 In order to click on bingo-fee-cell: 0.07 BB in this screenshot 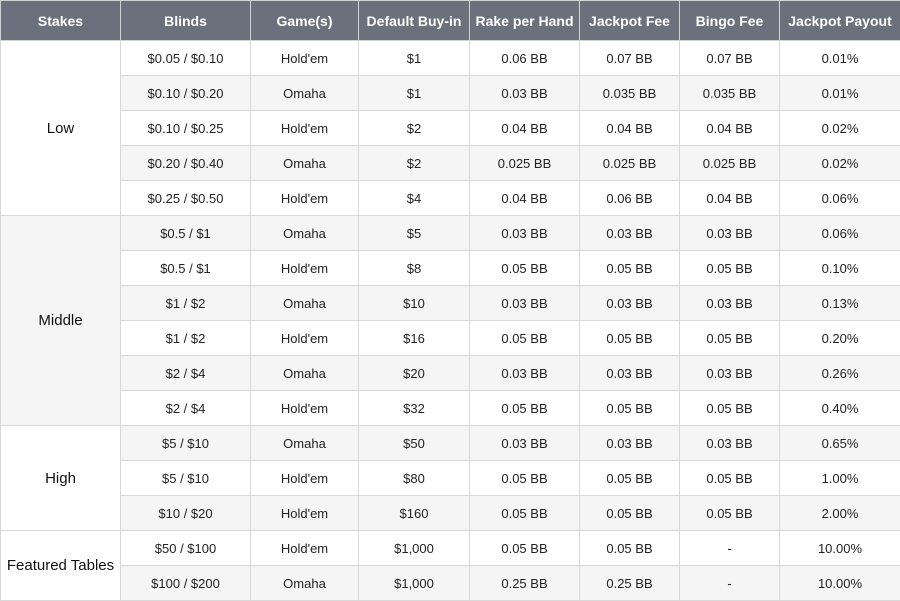, I will do `click(730, 58)`.